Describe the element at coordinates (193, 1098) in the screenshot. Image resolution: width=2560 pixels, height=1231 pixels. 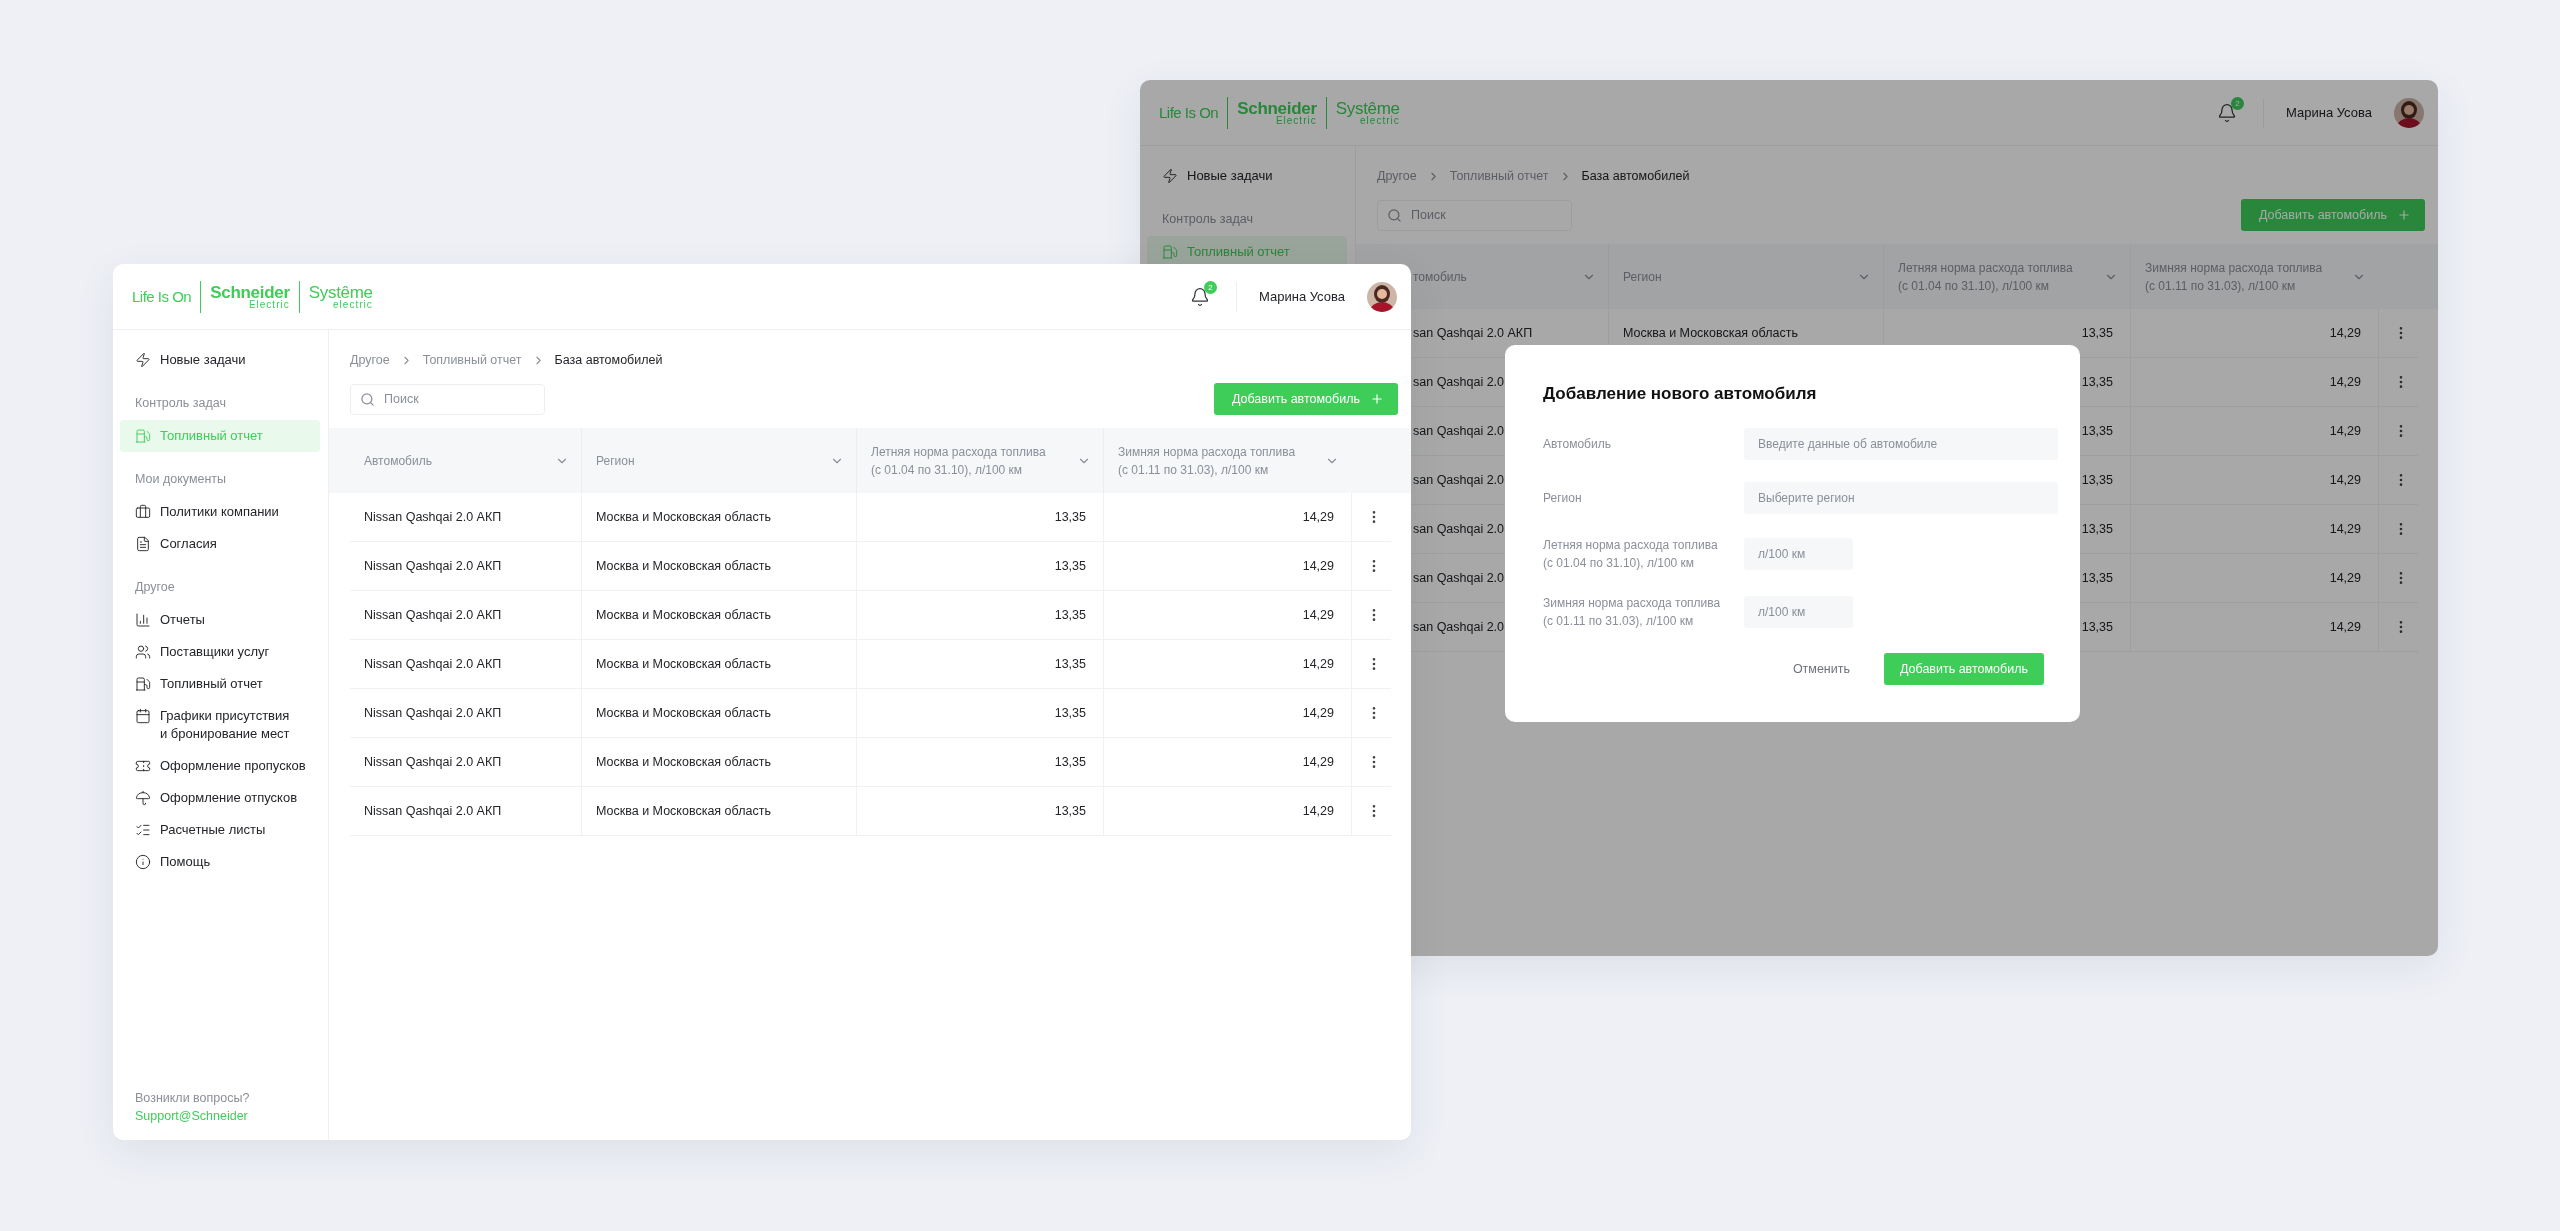
I see `help-question: Возникли вопросы?` at that location.